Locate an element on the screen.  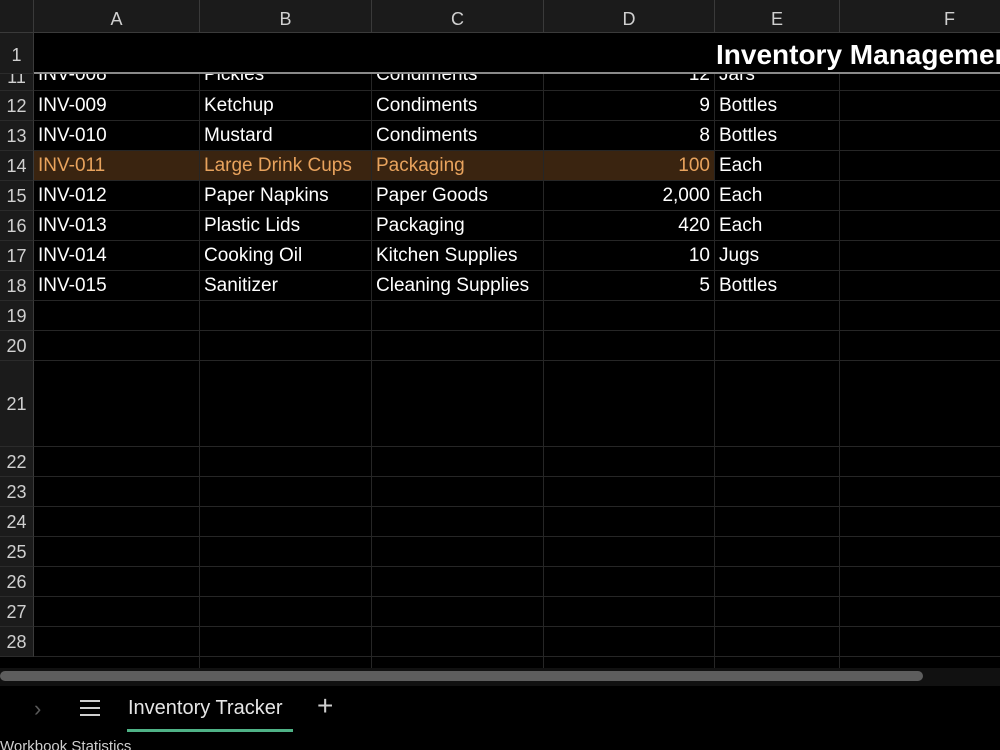
row-header-18: 18 is located at coordinates (17, 286).